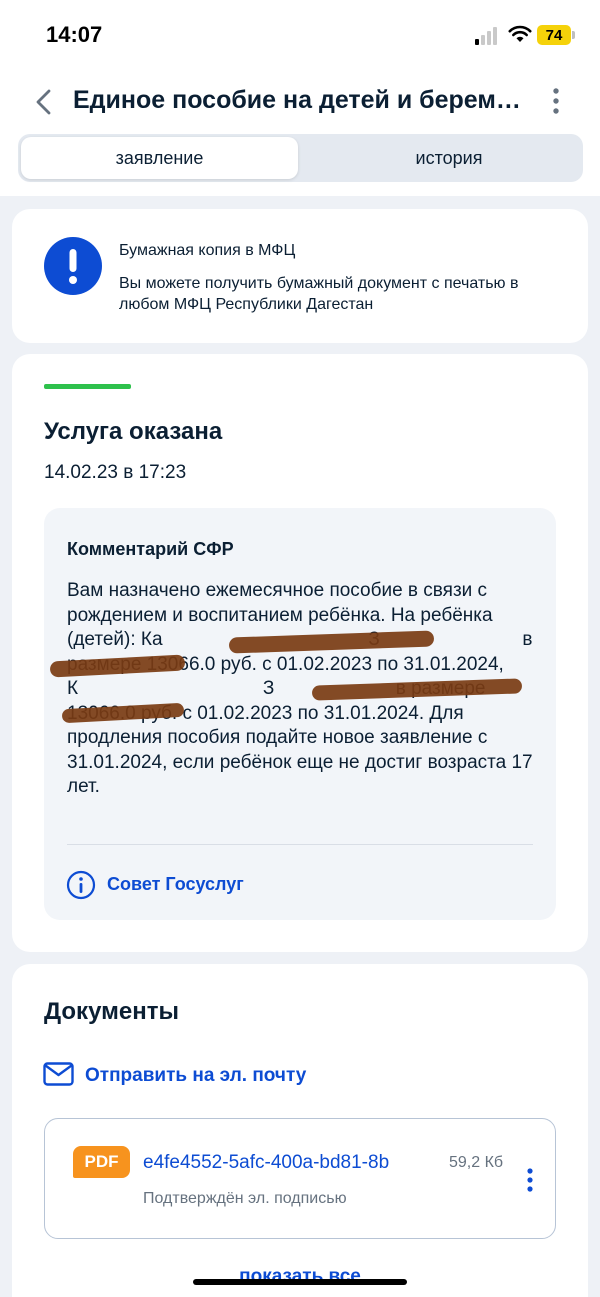 Image resolution: width=600 pixels, height=1297 pixels. Describe the element at coordinates (300, 158) in the screenshot. I see `tab-switcher: заявление история` at that location.